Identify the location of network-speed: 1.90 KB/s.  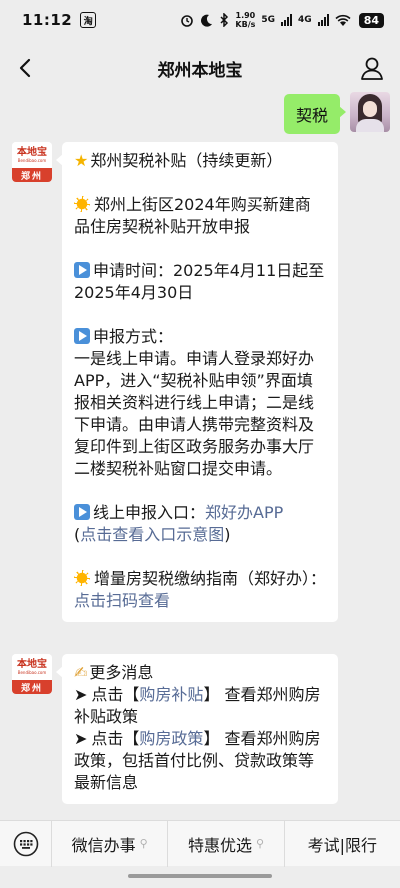
(245, 20).